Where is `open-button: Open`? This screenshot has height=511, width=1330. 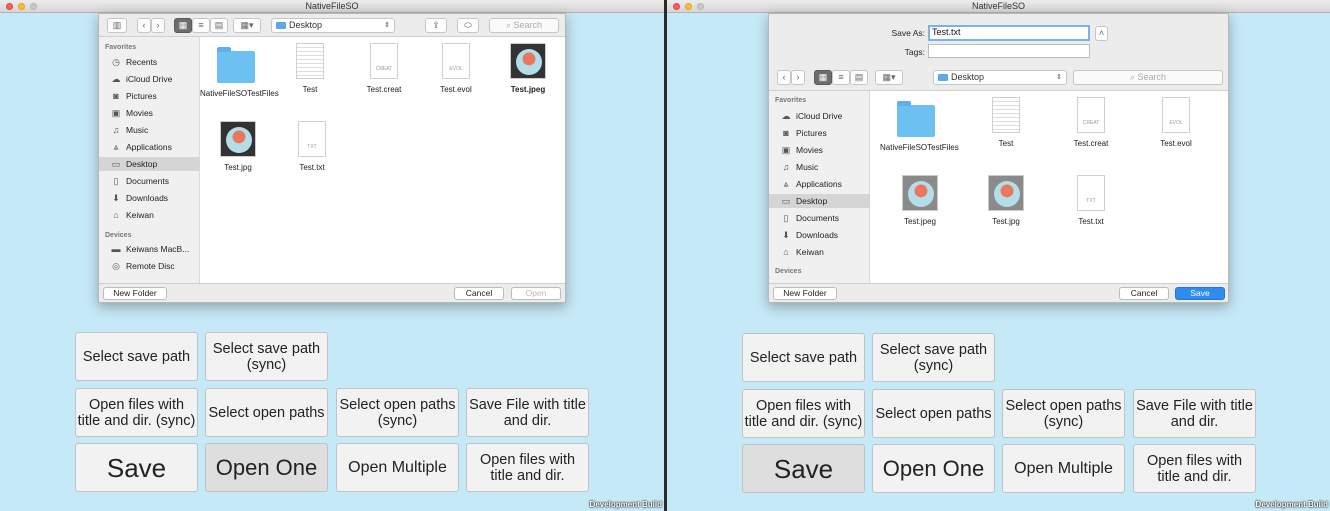
open-button: Open is located at coordinates (536, 293).